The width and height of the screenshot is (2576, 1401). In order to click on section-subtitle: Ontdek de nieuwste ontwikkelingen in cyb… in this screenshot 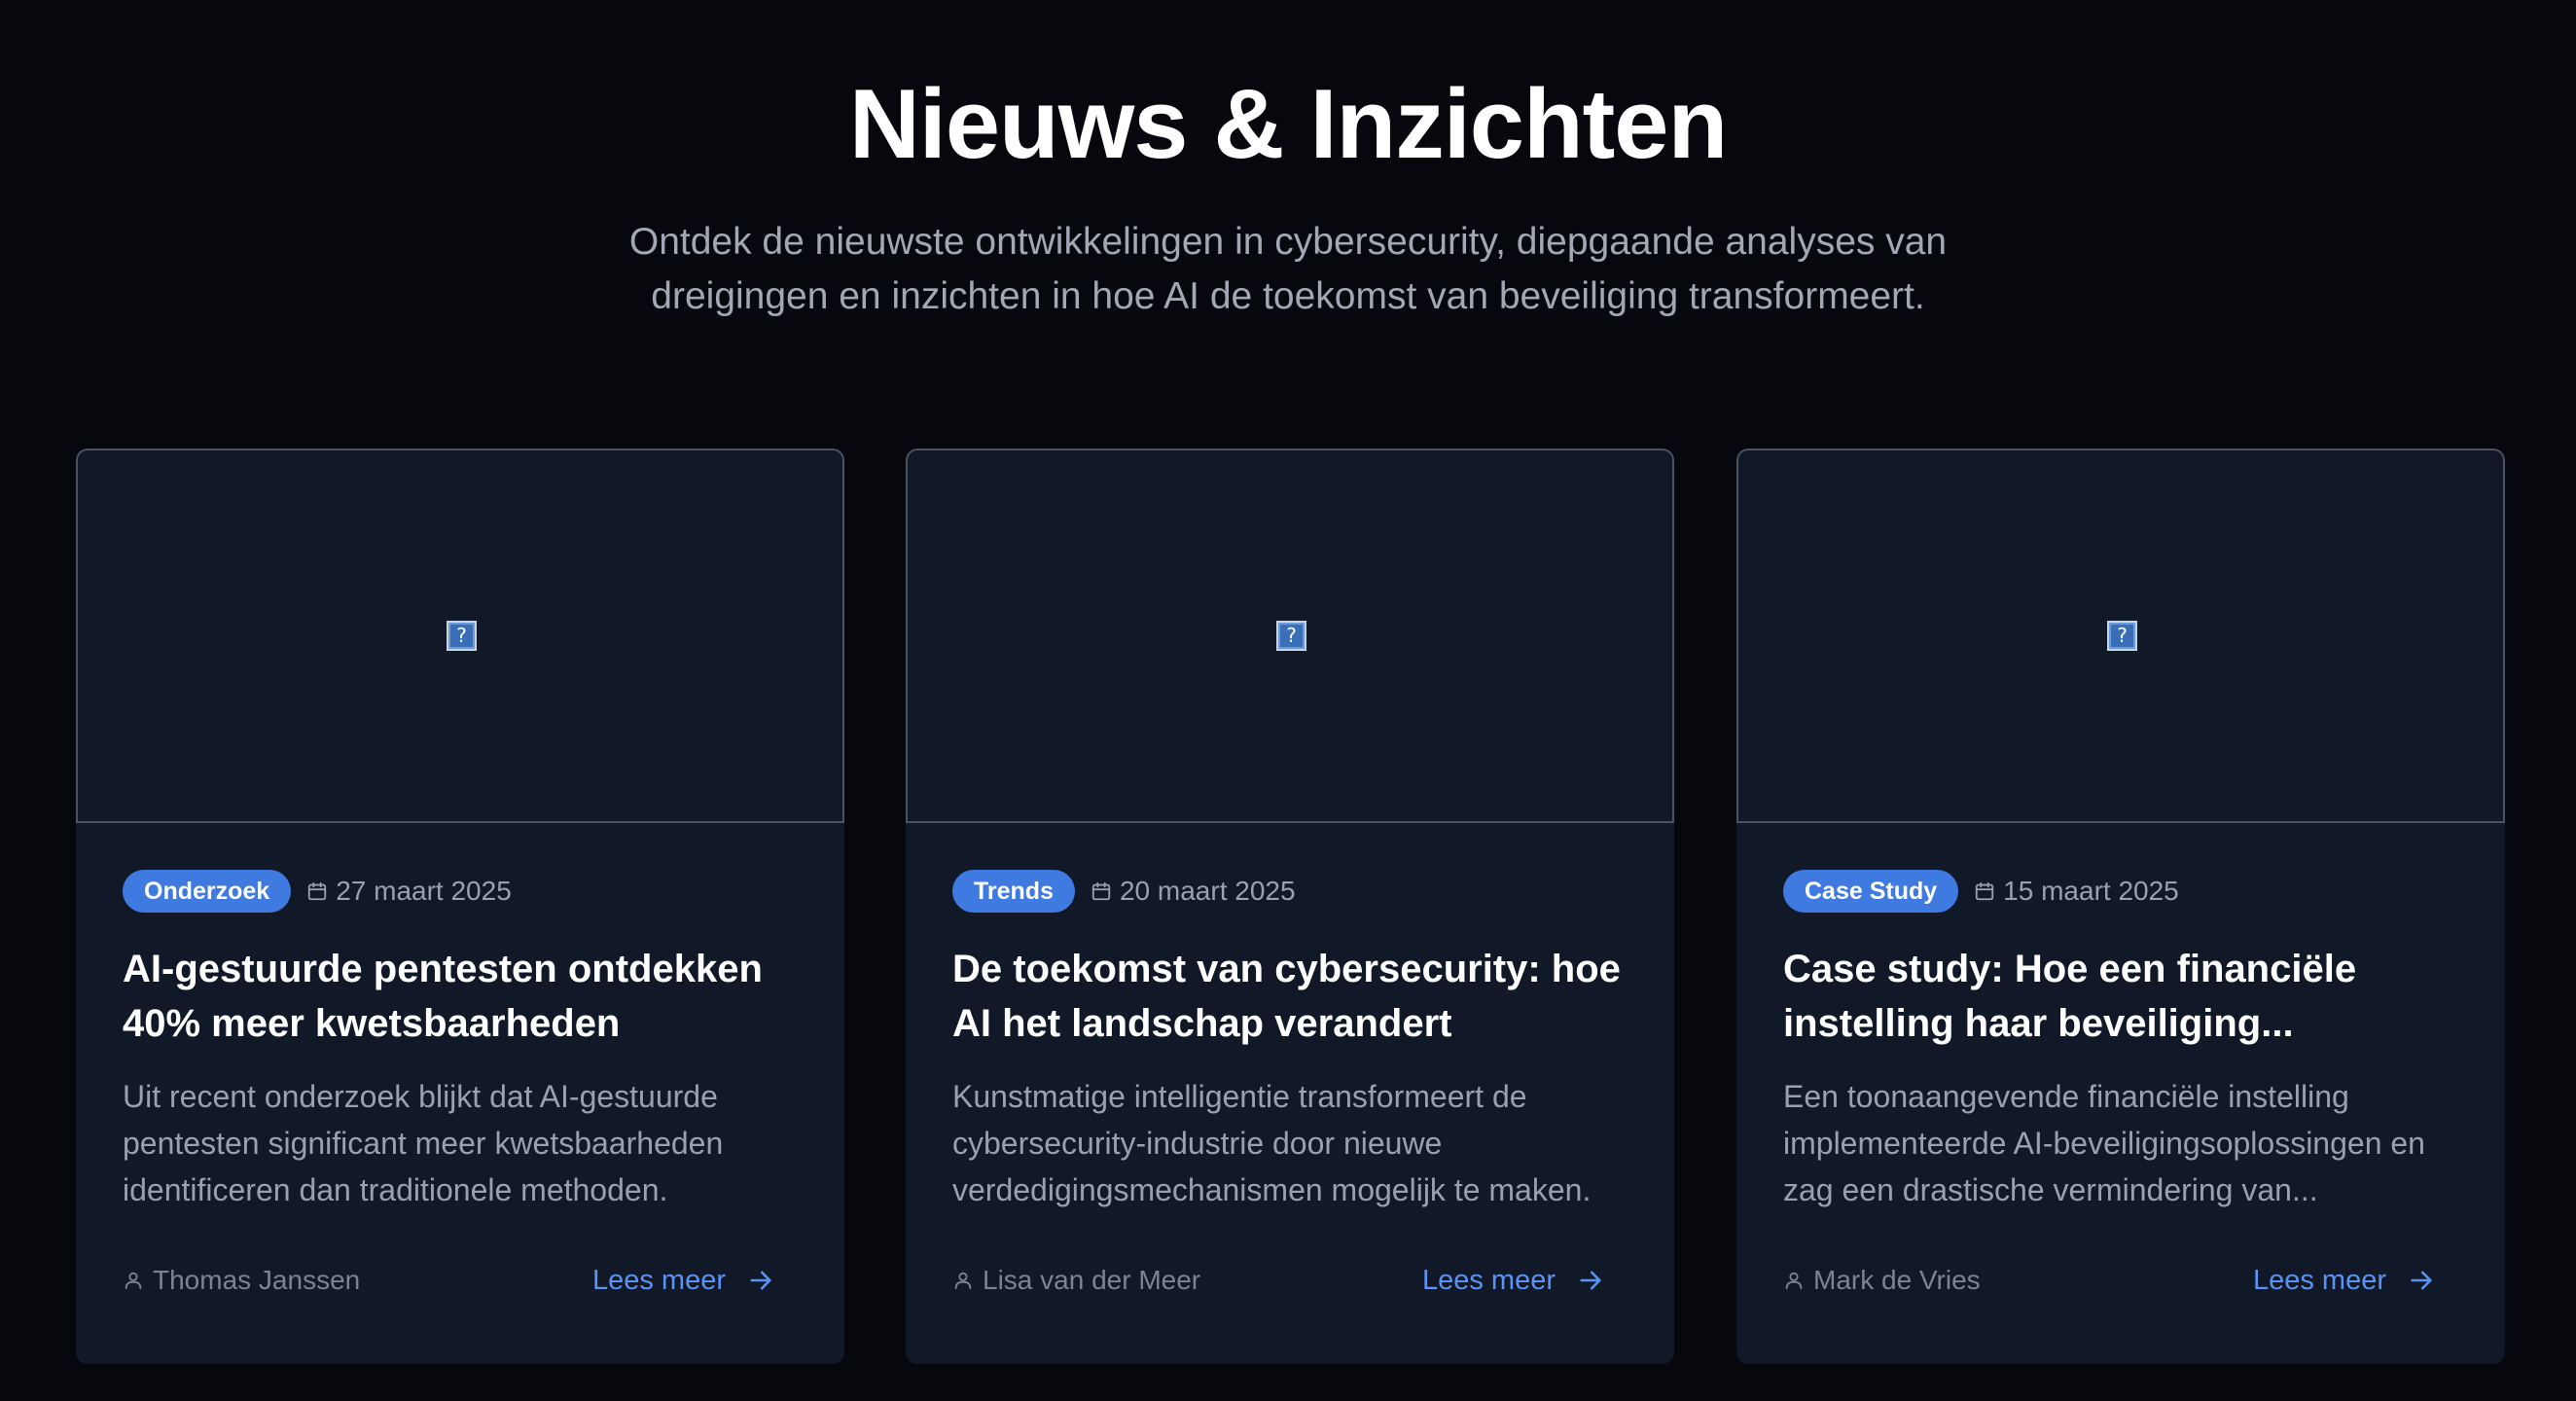, I will do `click(1288, 269)`.